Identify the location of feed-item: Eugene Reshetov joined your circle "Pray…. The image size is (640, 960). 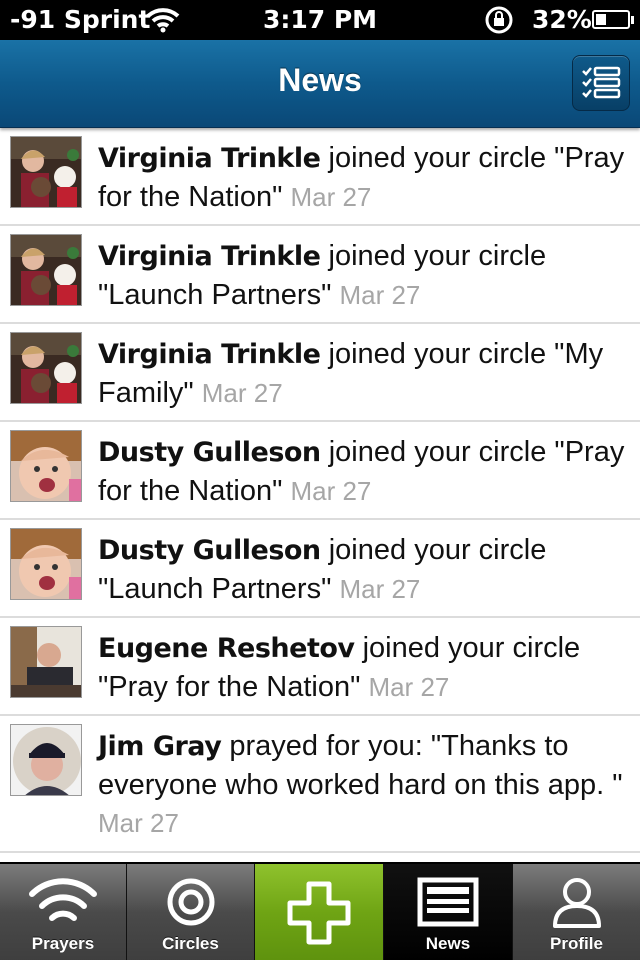
(320, 667).